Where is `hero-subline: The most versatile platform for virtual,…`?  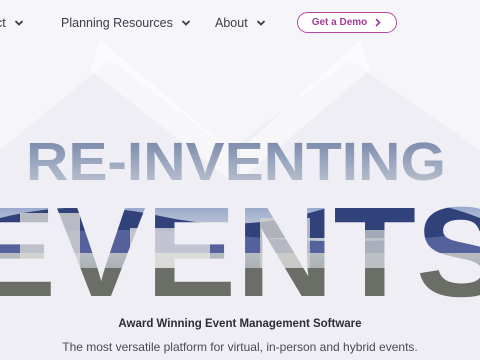 hero-subline: The most versatile platform for virtual,… is located at coordinates (240, 347).